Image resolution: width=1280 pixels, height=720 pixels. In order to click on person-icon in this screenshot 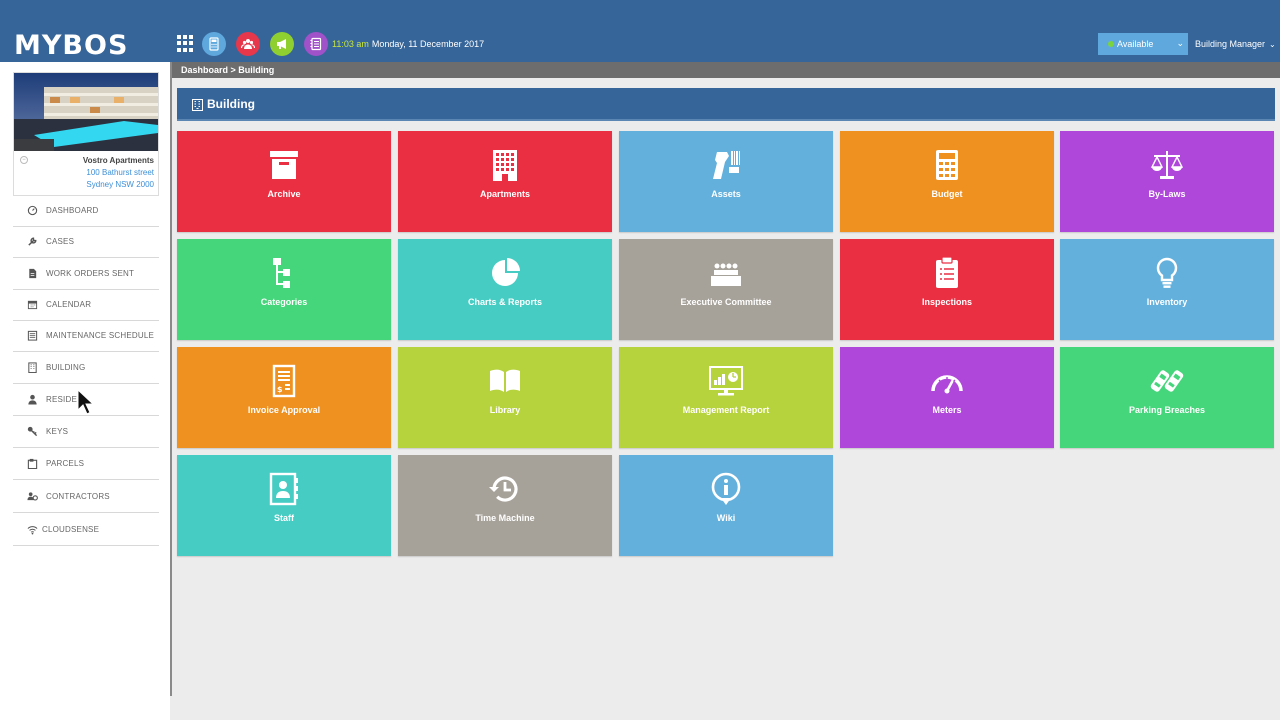, I will do `click(32, 399)`.